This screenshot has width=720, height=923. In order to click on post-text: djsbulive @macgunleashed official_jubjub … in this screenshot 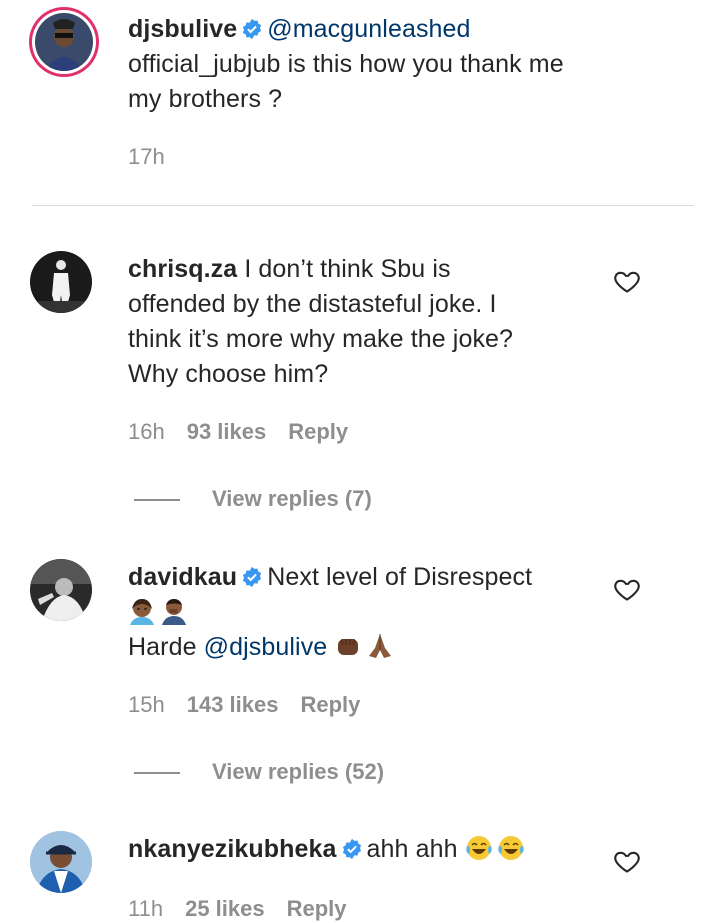, I will do `click(346, 64)`.